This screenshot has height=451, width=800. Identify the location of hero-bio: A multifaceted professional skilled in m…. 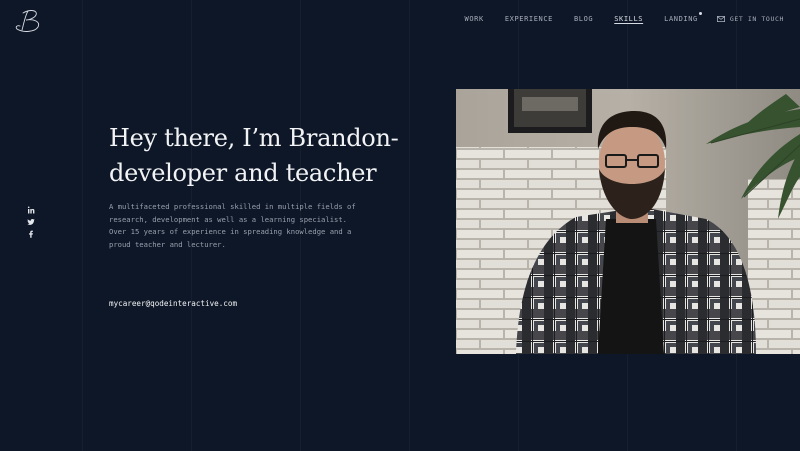
(244, 226).